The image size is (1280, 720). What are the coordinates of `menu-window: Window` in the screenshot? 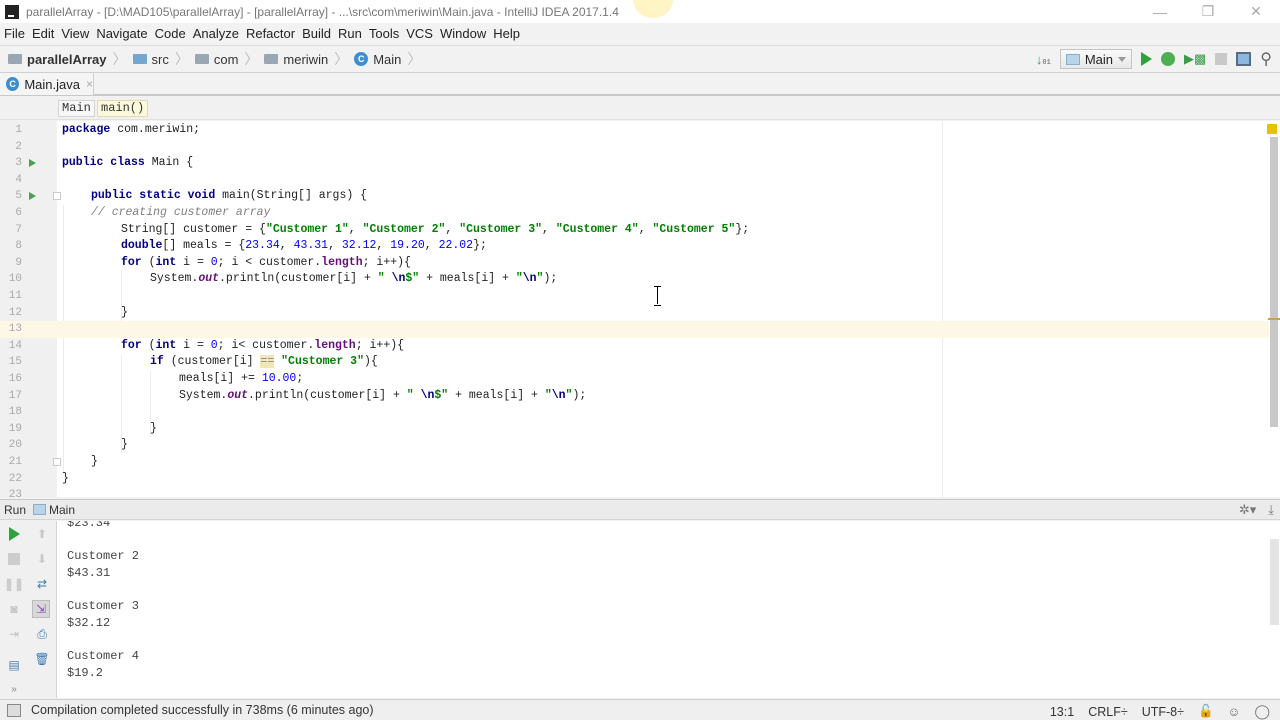 It's located at (463, 33).